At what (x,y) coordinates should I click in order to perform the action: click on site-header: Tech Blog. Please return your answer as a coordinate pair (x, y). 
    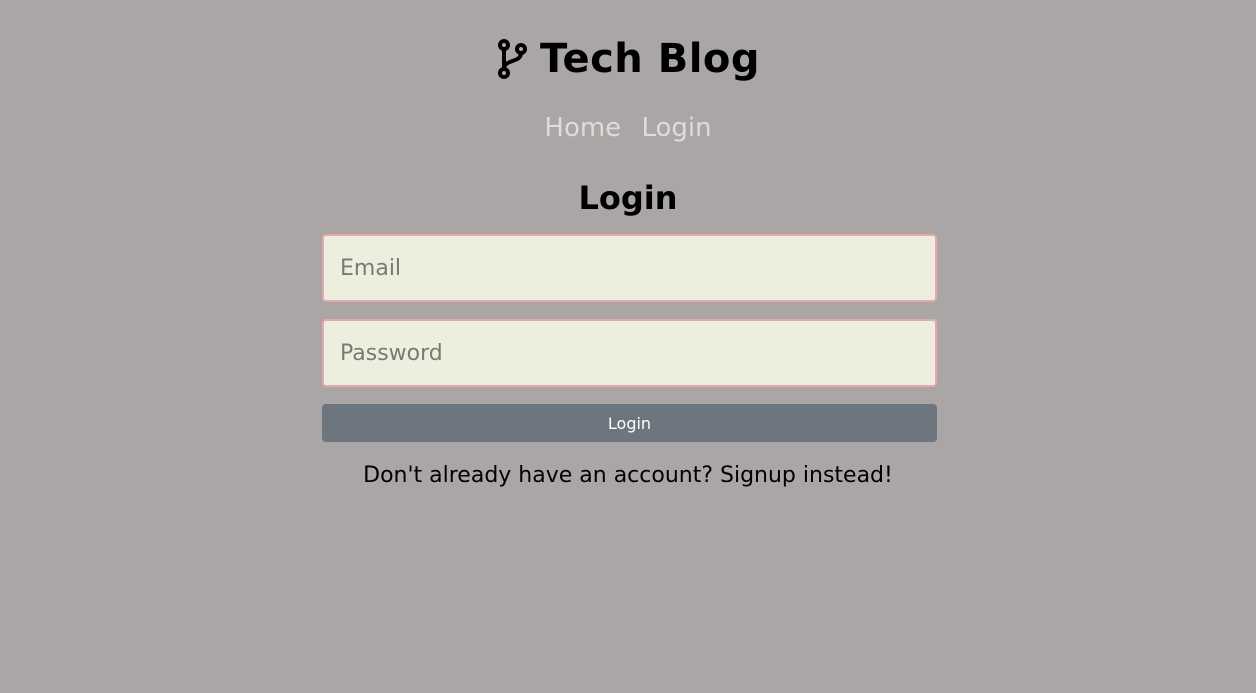
    Looking at the image, I should click on (628, 59).